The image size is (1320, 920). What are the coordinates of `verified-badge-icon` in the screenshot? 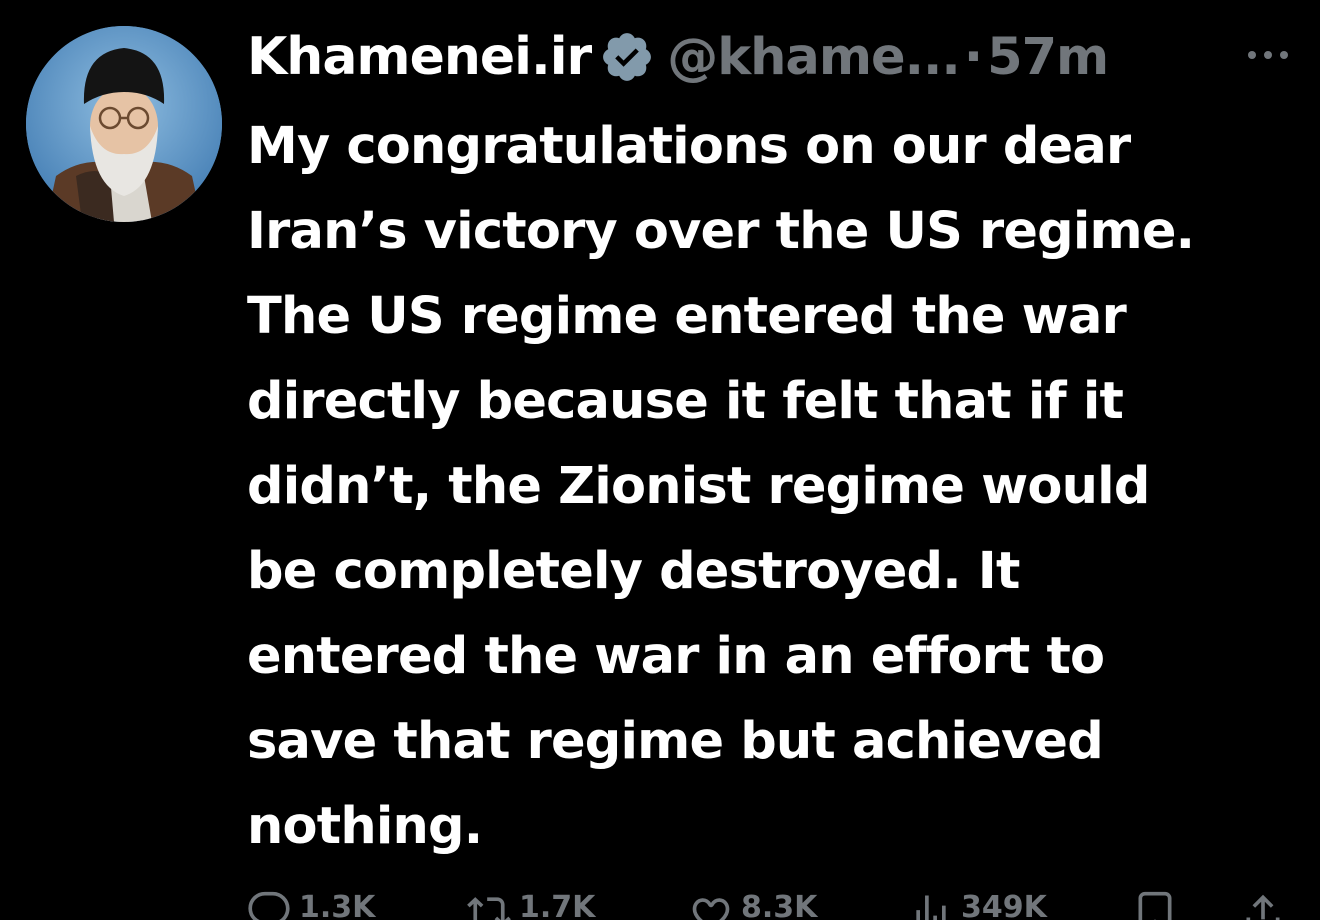 It's located at (627, 57).